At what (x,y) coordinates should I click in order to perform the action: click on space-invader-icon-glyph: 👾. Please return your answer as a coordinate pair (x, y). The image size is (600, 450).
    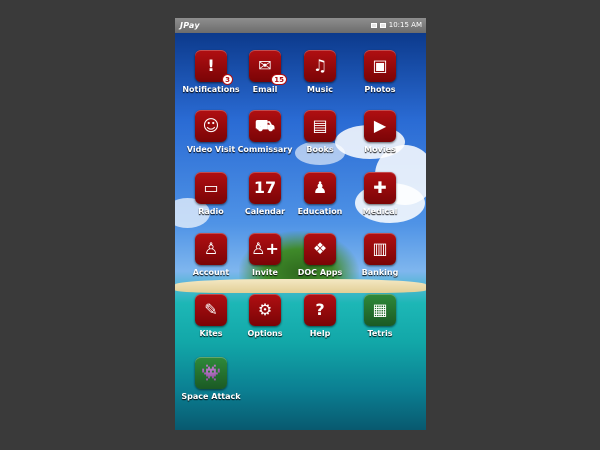
    Looking at the image, I should click on (211, 372).